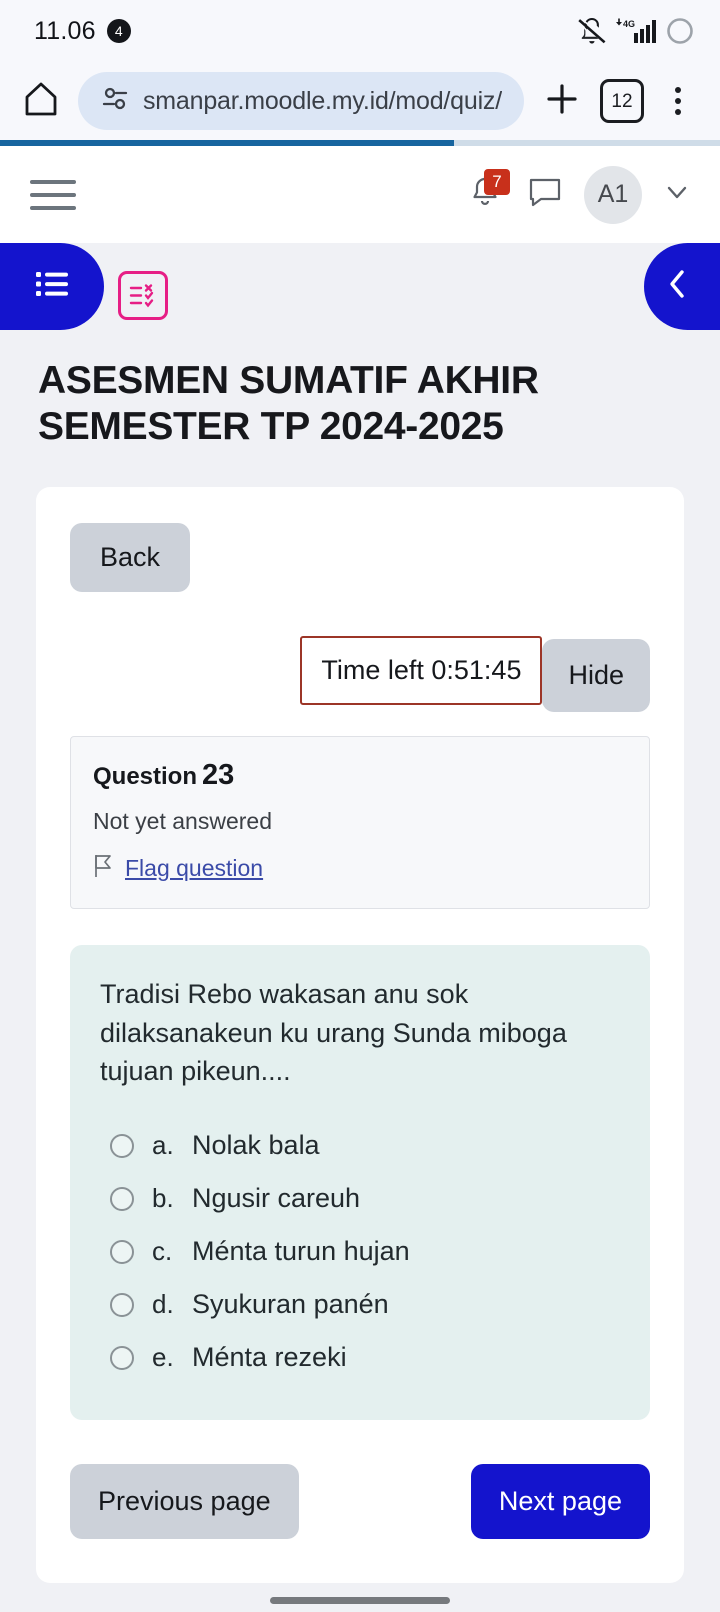 The height and width of the screenshot is (1612, 720). What do you see at coordinates (143, 295) in the screenshot?
I see `quiz-checklist-icon` at bounding box center [143, 295].